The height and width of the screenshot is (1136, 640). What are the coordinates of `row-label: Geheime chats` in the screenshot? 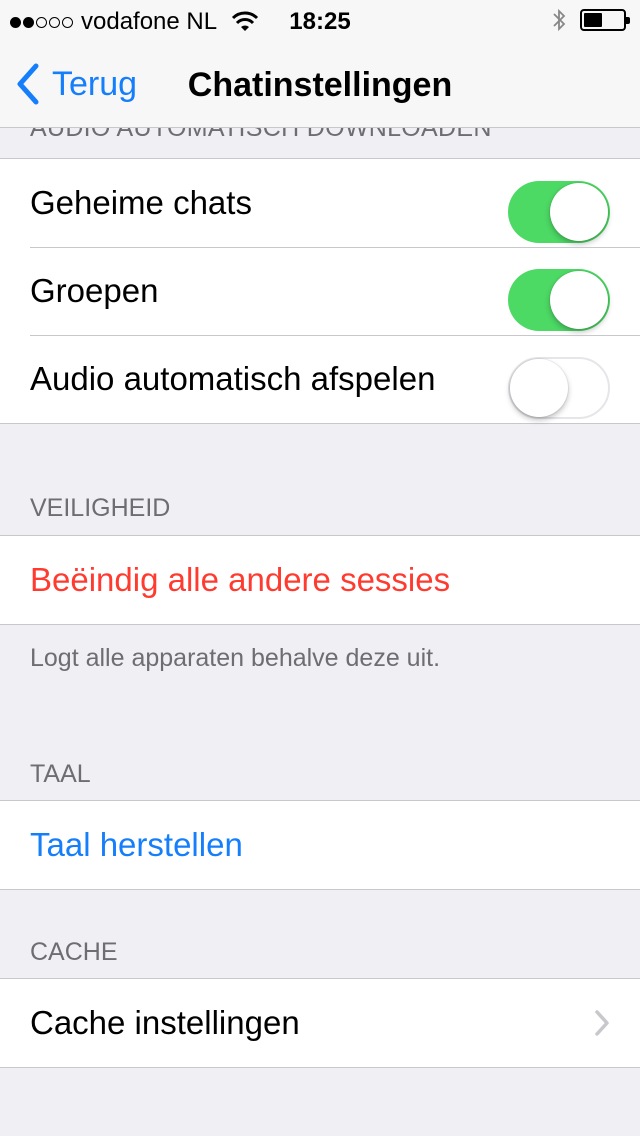 It's located at (141, 202).